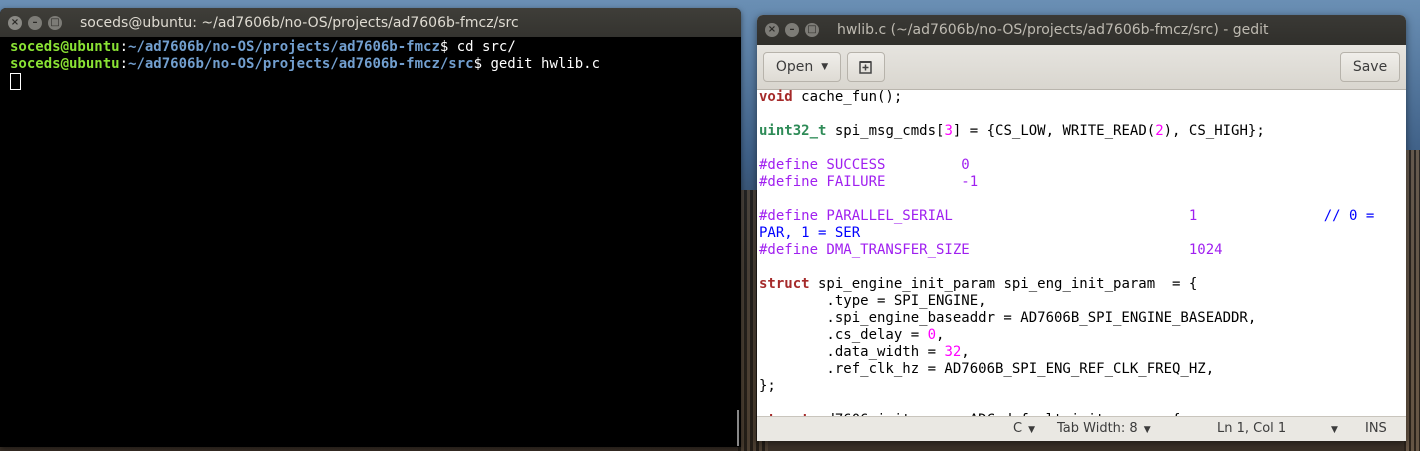 The width and height of the screenshot is (1420, 451). I want to click on code-token: .type = SPI_ENGINE,, so click(873, 301).